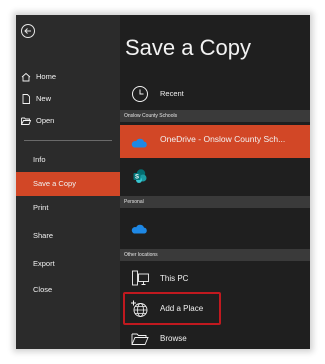 This screenshot has height=364, width=325. I want to click on sidebar-item-export: Export, so click(68, 264).